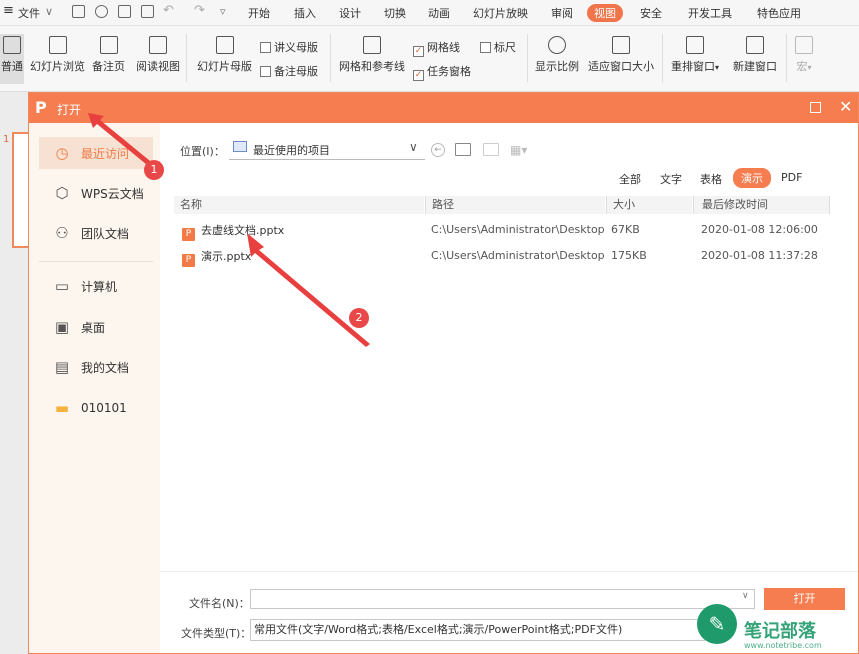 Image resolution: width=859 pixels, height=654 pixels. I want to click on fit-window-button: 适应窗口大小, so click(621, 55).